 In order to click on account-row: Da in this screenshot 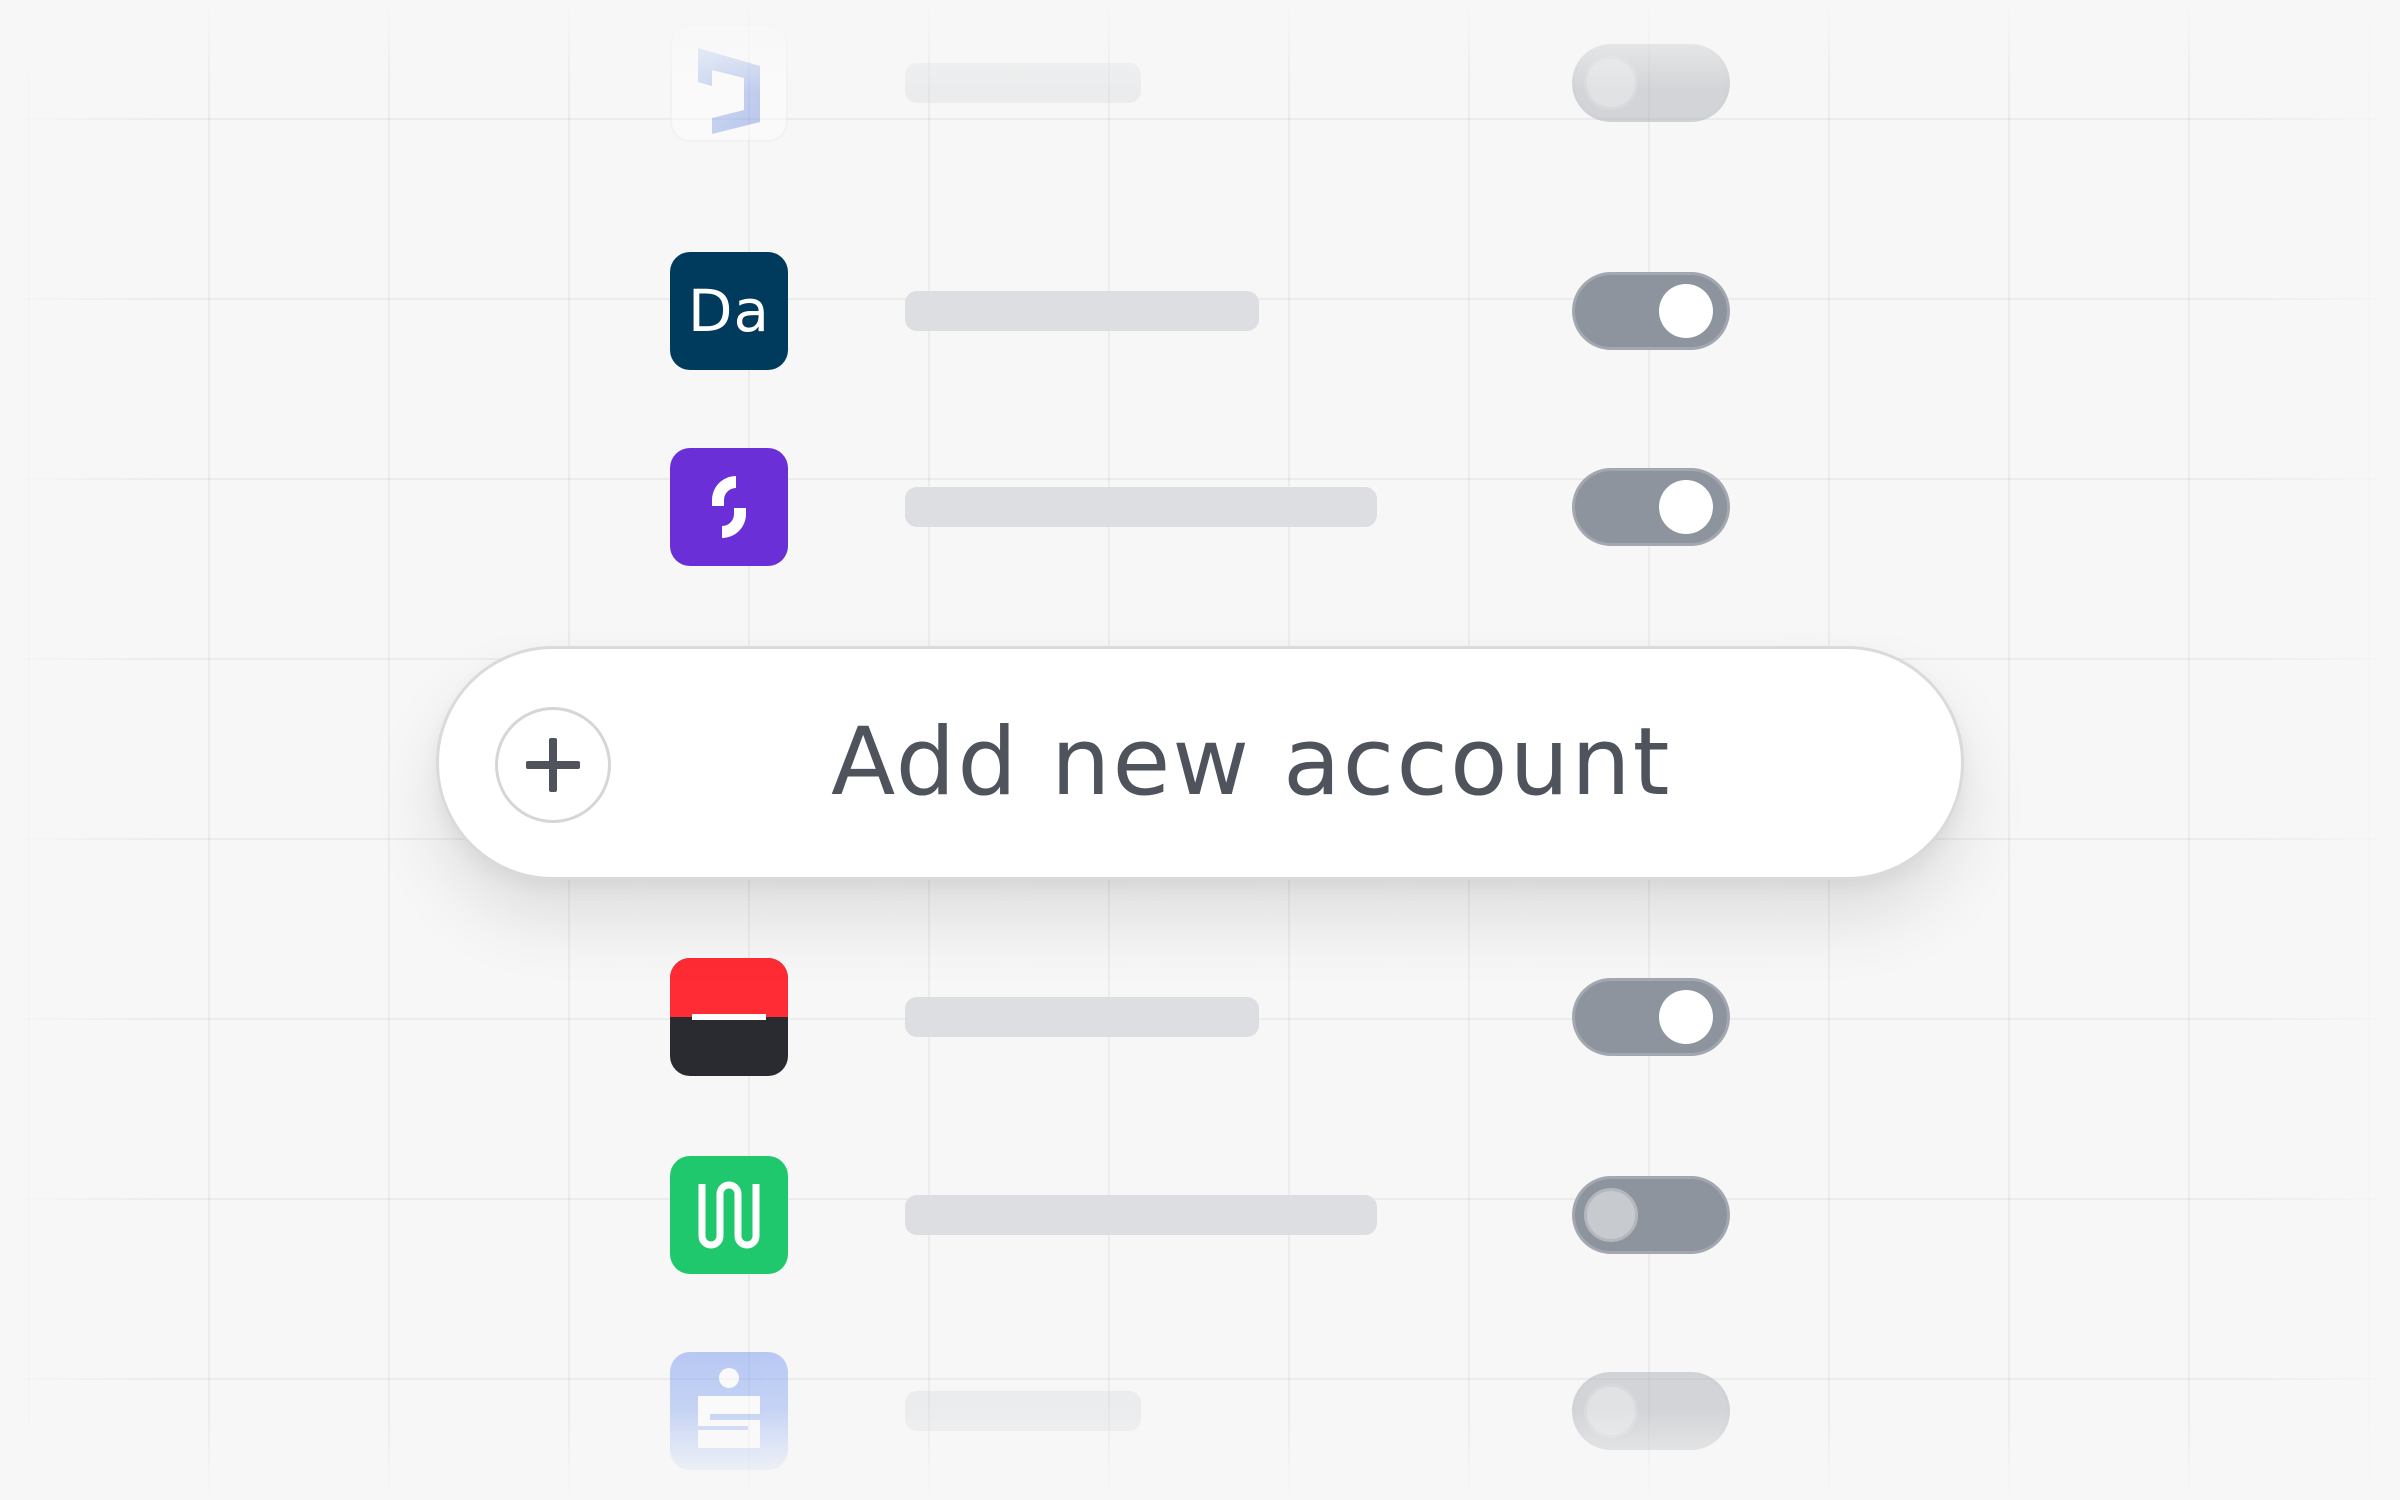, I will do `click(1200, 311)`.